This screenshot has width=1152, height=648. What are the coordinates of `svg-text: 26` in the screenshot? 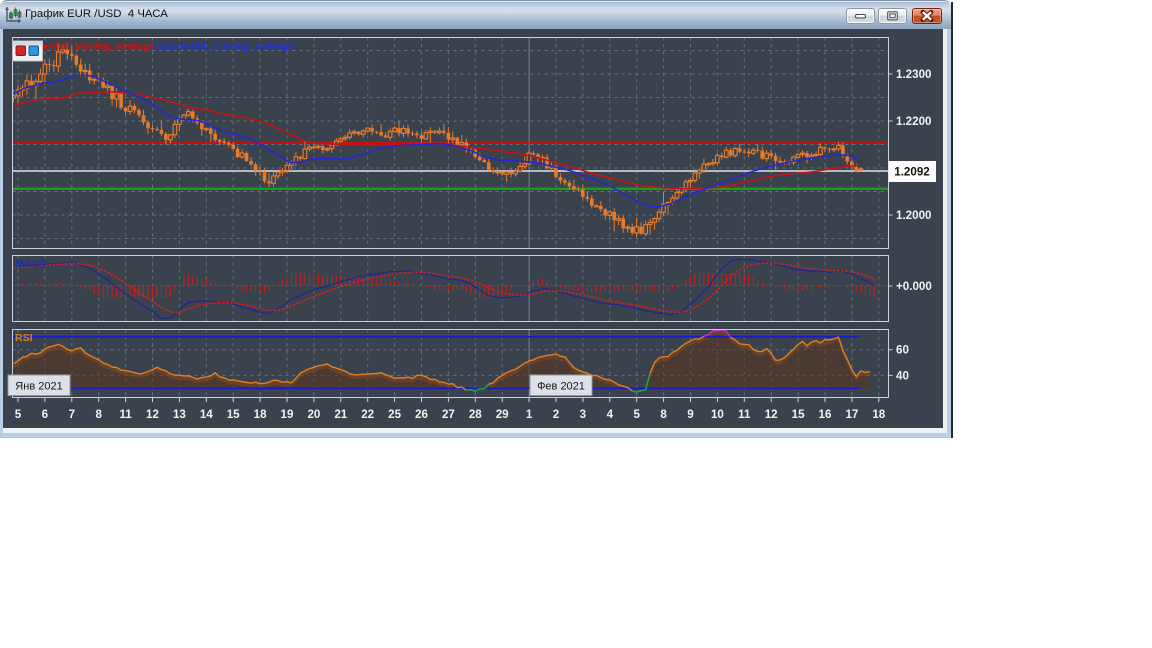 It's located at (421, 414).